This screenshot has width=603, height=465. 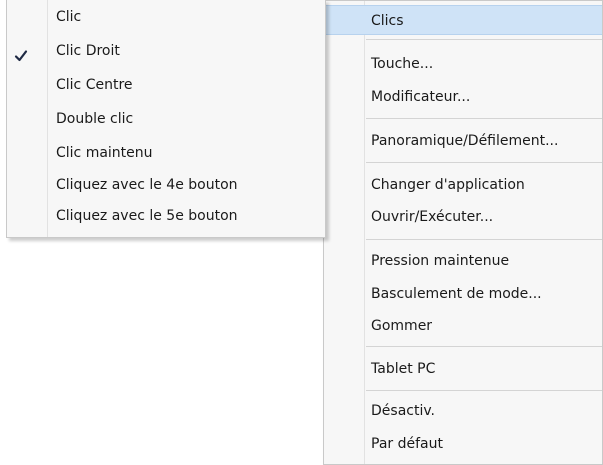 I want to click on submenu-item-5e-bouton: Cliquez avec le 5e bouton, so click(x=166, y=216).